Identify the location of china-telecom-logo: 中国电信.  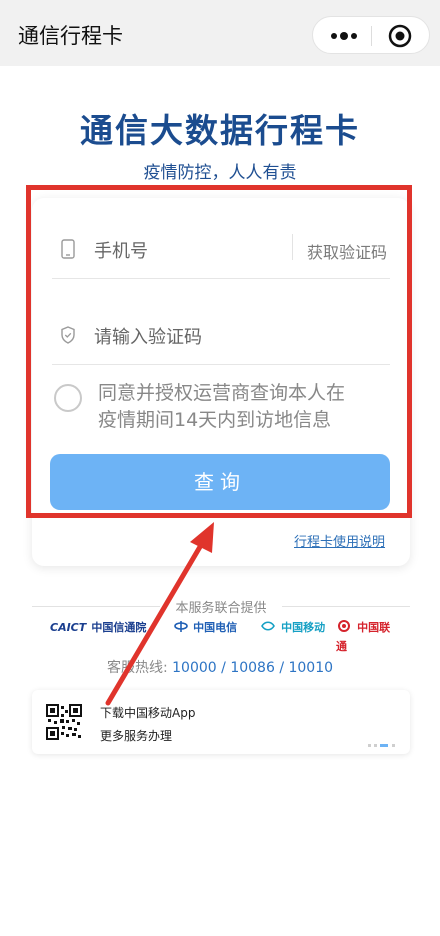
(205, 629).